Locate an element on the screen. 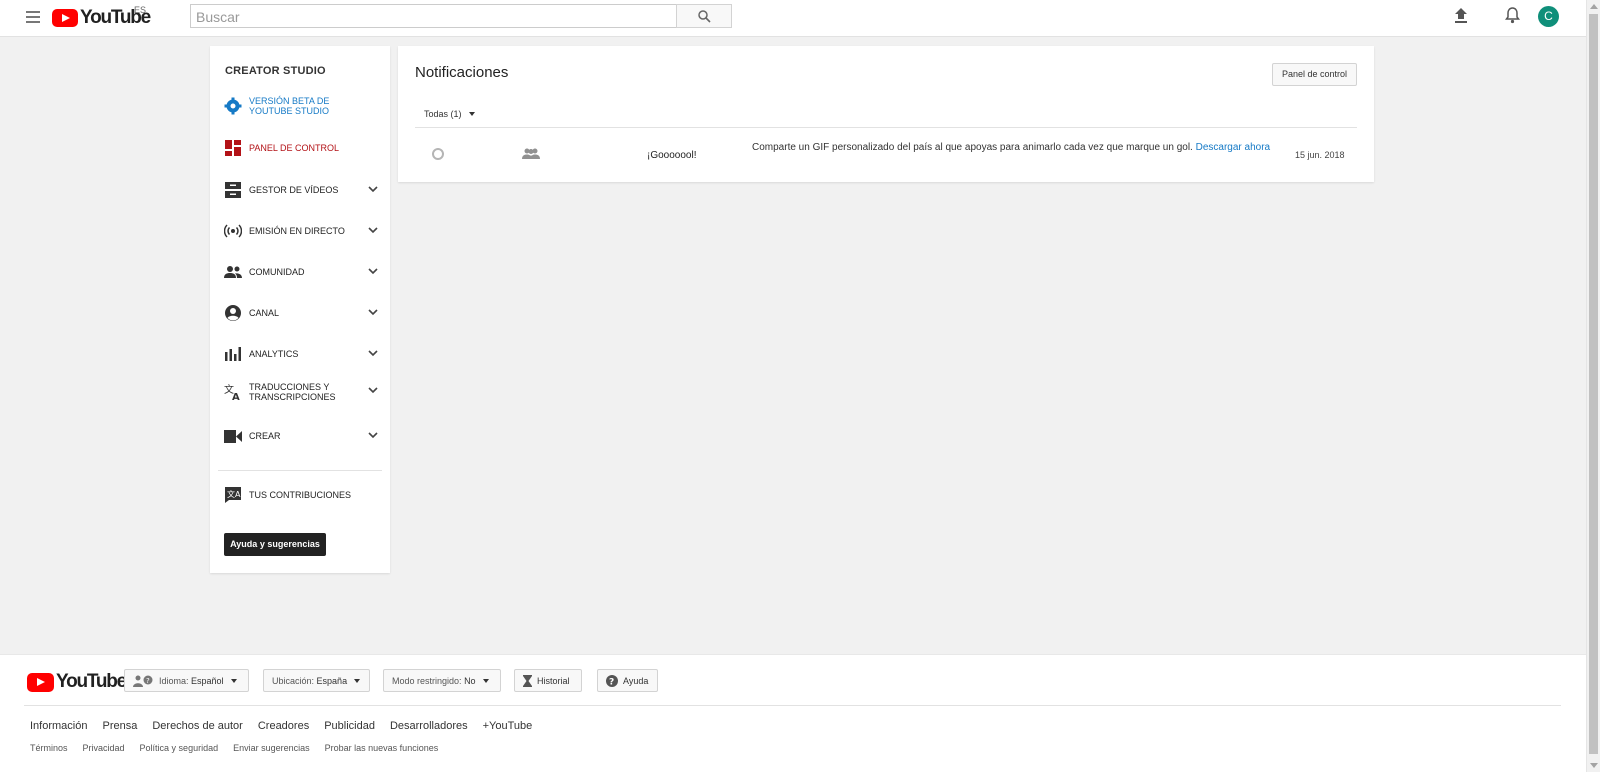  sidebar-item-create: CREAR is located at coordinates (304, 436).